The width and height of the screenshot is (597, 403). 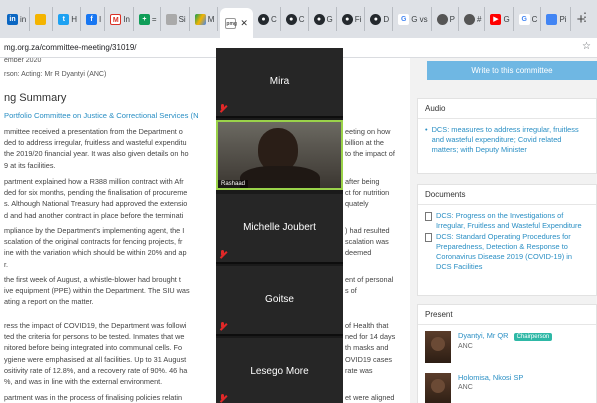 I want to click on tab-gmail: M In, so click(x=120, y=19).